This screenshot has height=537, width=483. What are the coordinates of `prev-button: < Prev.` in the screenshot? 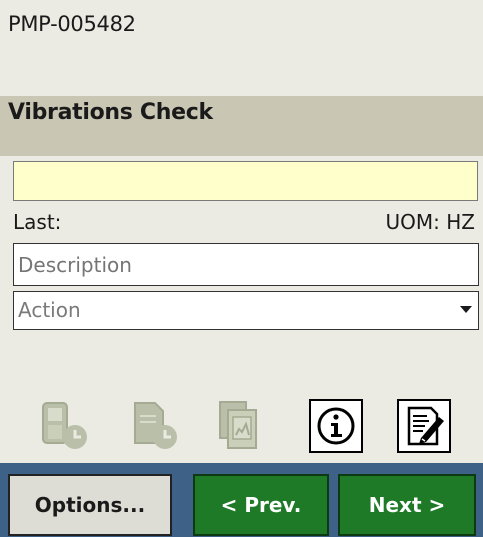 It's located at (261, 505).